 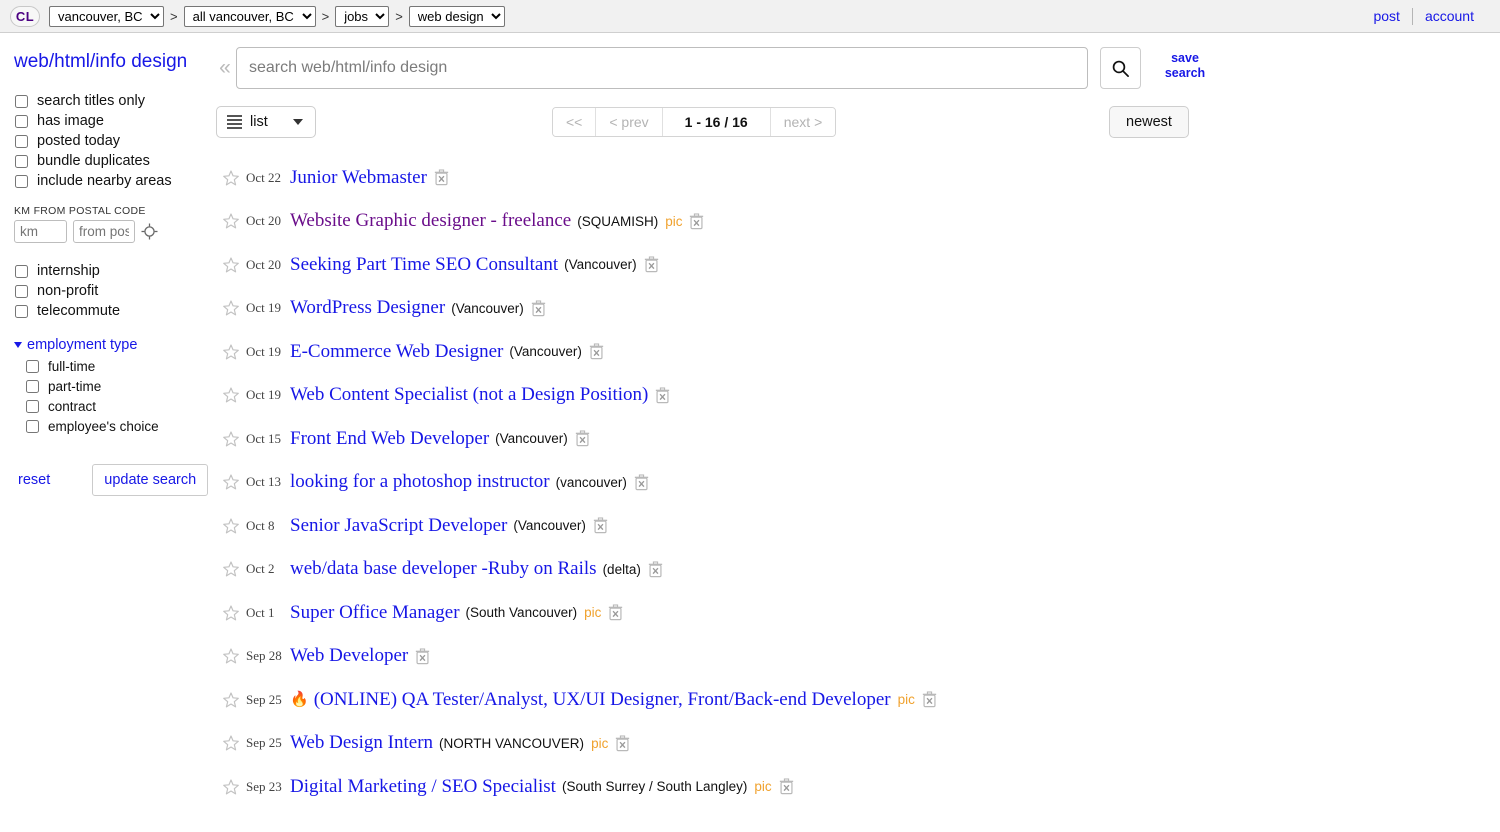 What do you see at coordinates (420, 482) in the screenshot?
I see `listing-title-link: looking for a photoshop instructor` at bounding box center [420, 482].